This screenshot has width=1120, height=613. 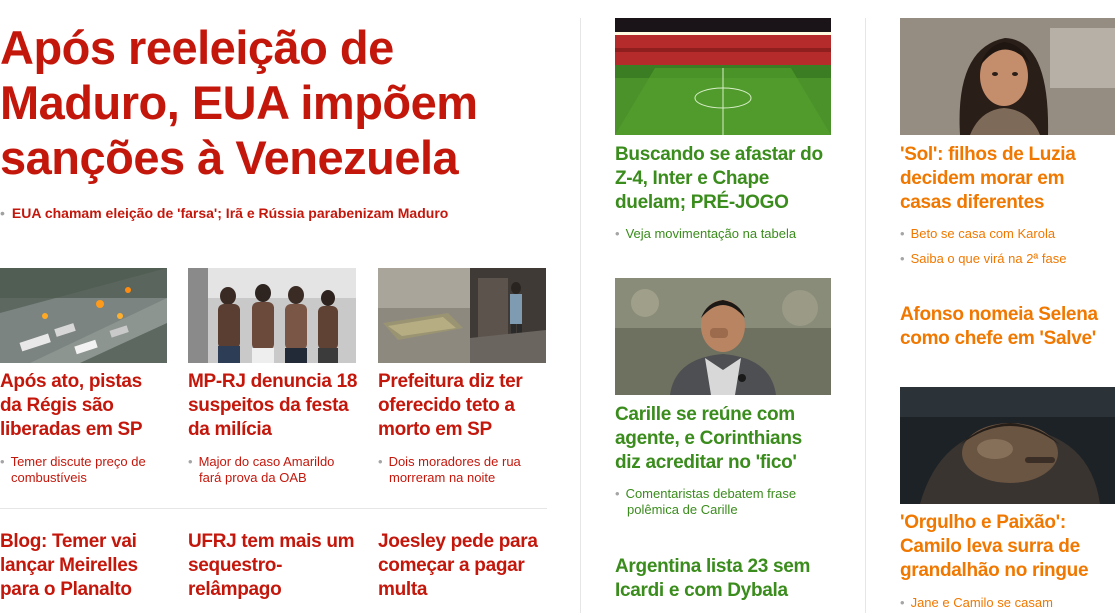 What do you see at coordinates (68, 541) in the screenshot?
I see `title-line: Blog: Temer vai` at bounding box center [68, 541].